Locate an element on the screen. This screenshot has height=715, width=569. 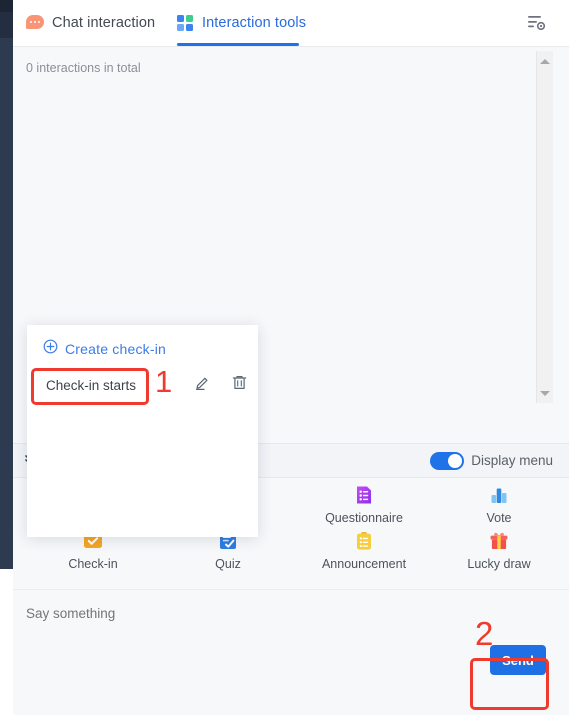
tab-interaction-tools: Interaction tools is located at coordinates (241, 23).